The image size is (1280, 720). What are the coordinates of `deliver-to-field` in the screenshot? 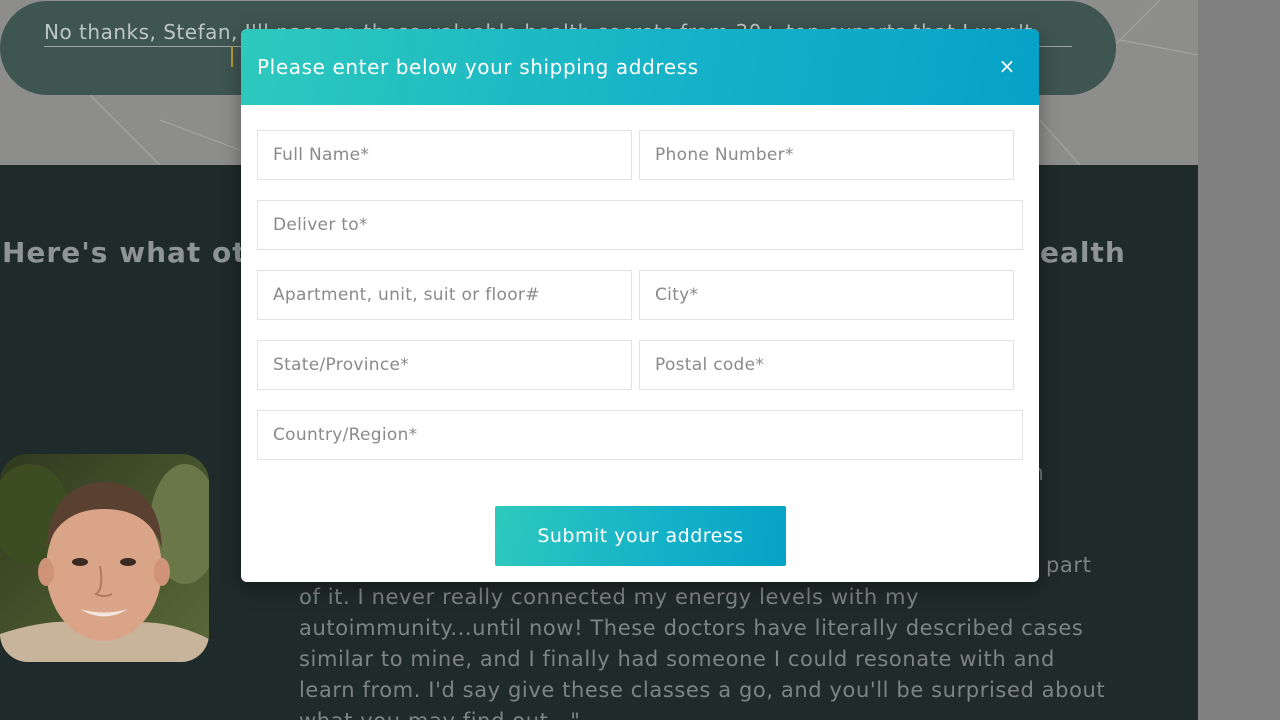 It's located at (640, 225).